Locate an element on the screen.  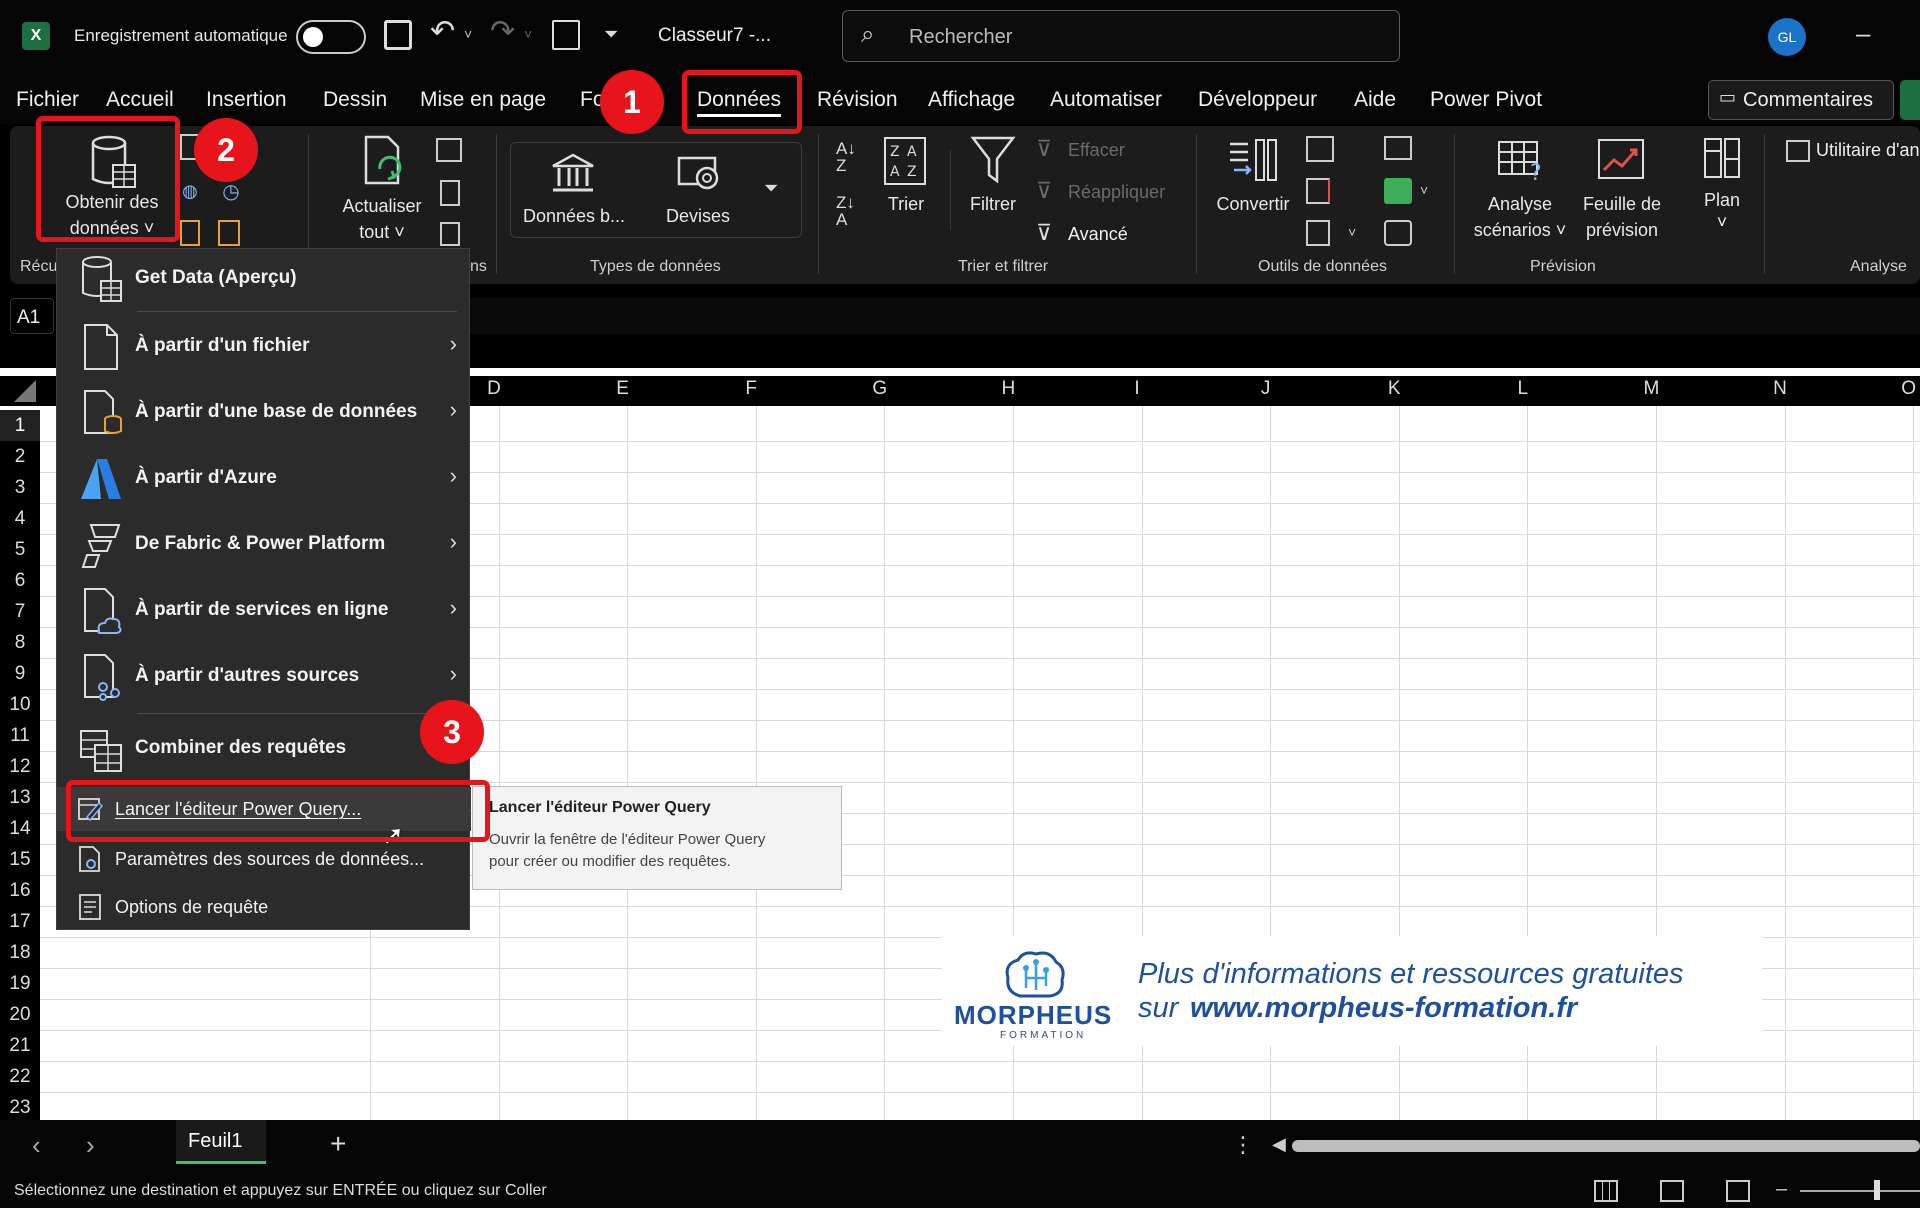
undo-icon: ↶ is located at coordinates (442, 31).